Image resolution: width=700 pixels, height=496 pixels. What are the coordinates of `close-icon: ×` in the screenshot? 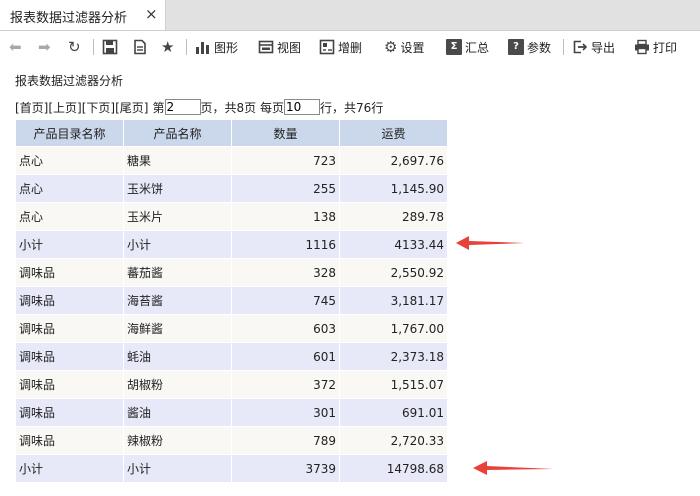 It's located at (151, 14).